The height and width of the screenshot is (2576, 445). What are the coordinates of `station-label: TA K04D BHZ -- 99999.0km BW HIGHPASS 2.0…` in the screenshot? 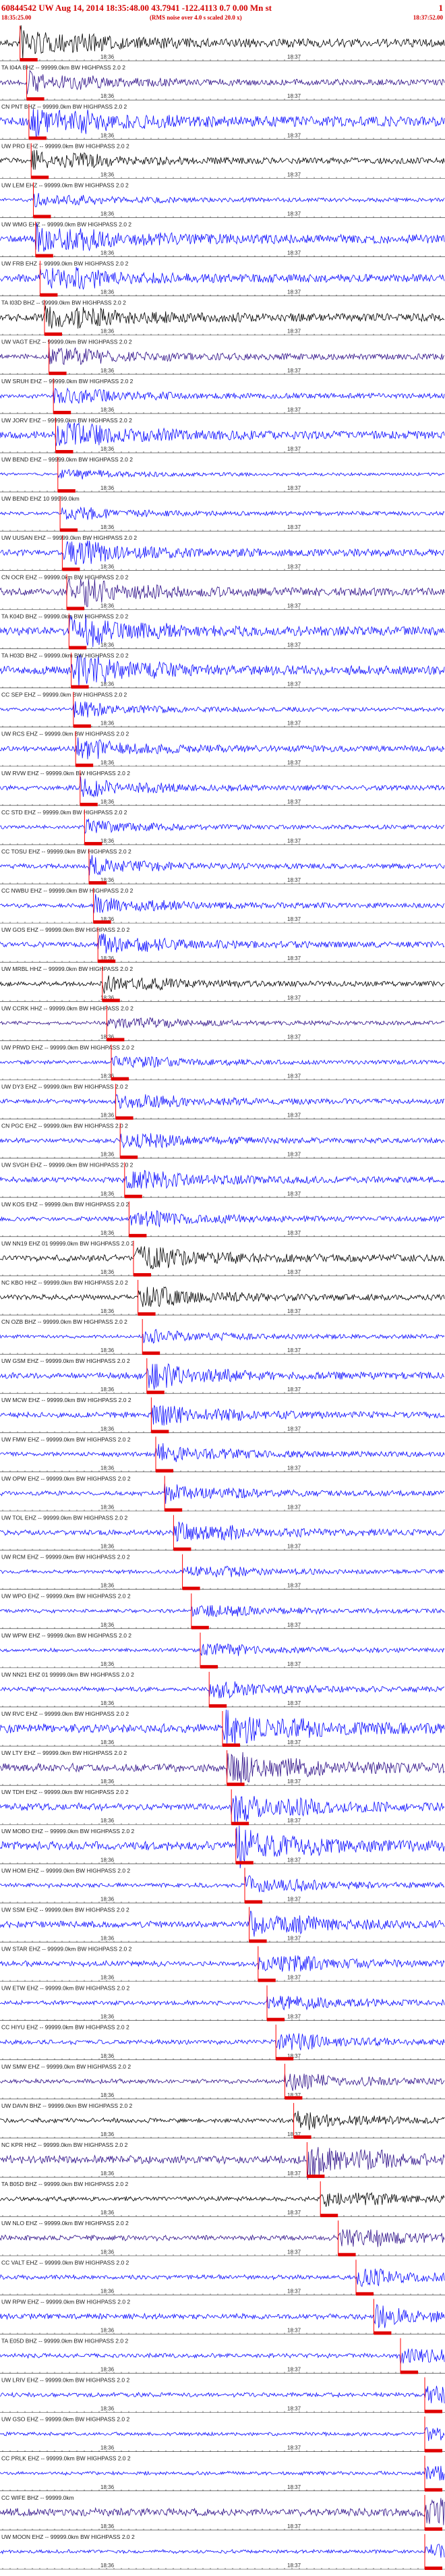 It's located at (64, 616).